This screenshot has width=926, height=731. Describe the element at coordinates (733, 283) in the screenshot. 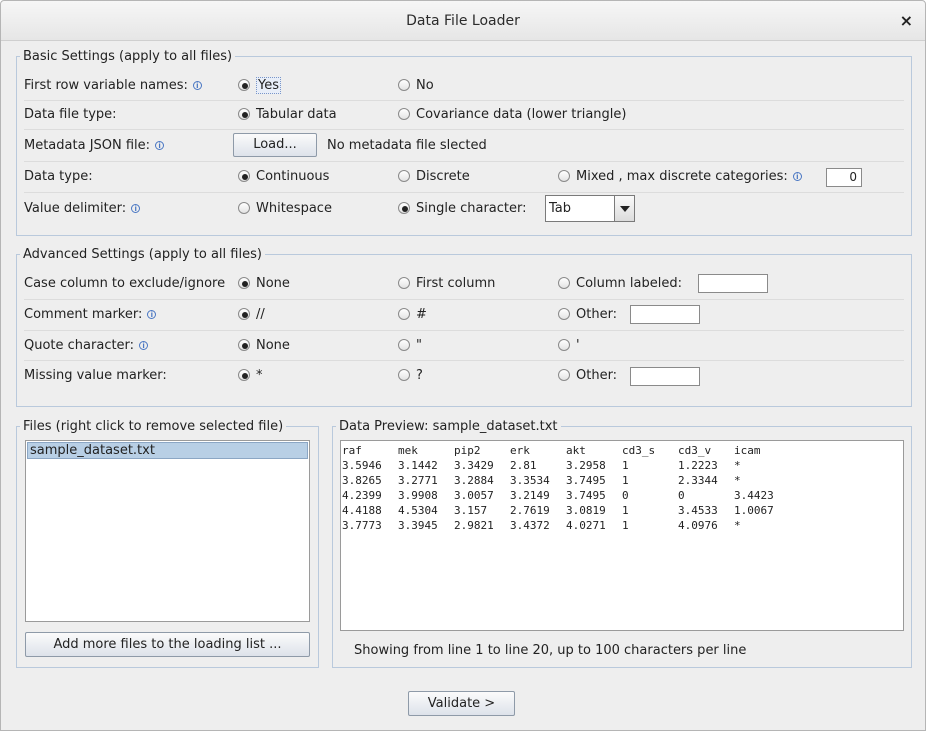

I see `column-labeled-input` at that location.